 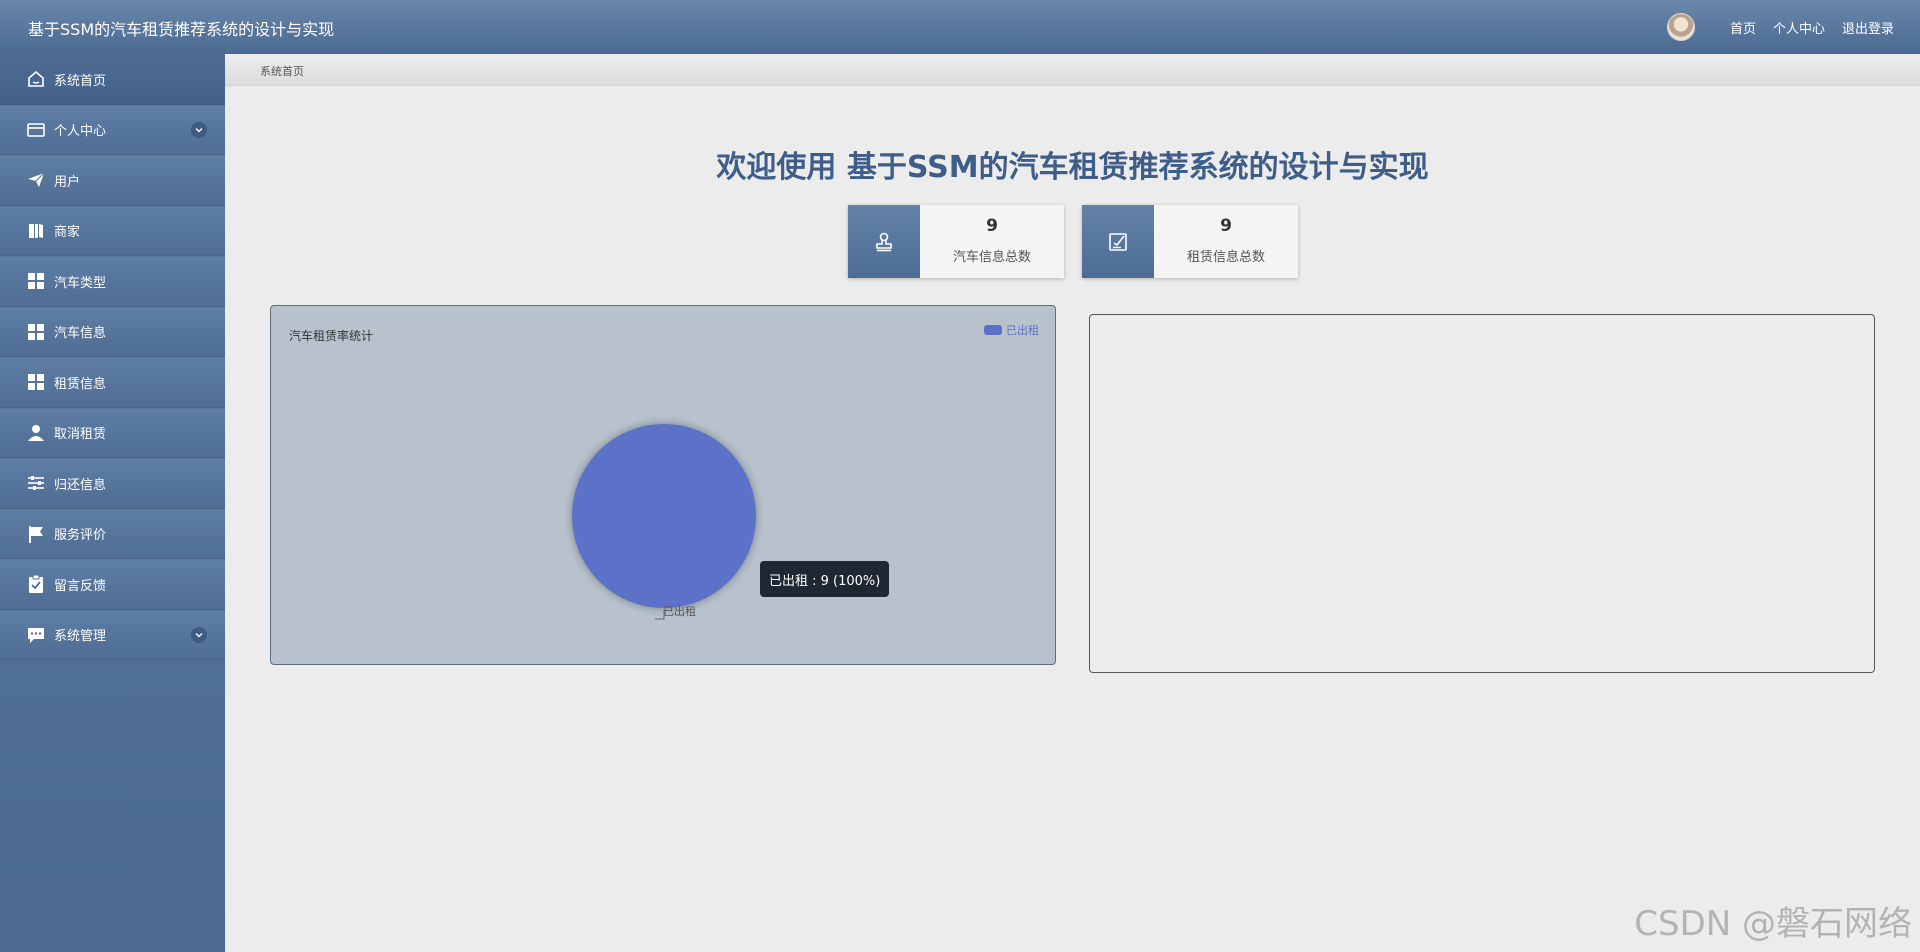 What do you see at coordinates (80, 132) in the screenshot?
I see `sidebar-item-label: 个人中心` at bounding box center [80, 132].